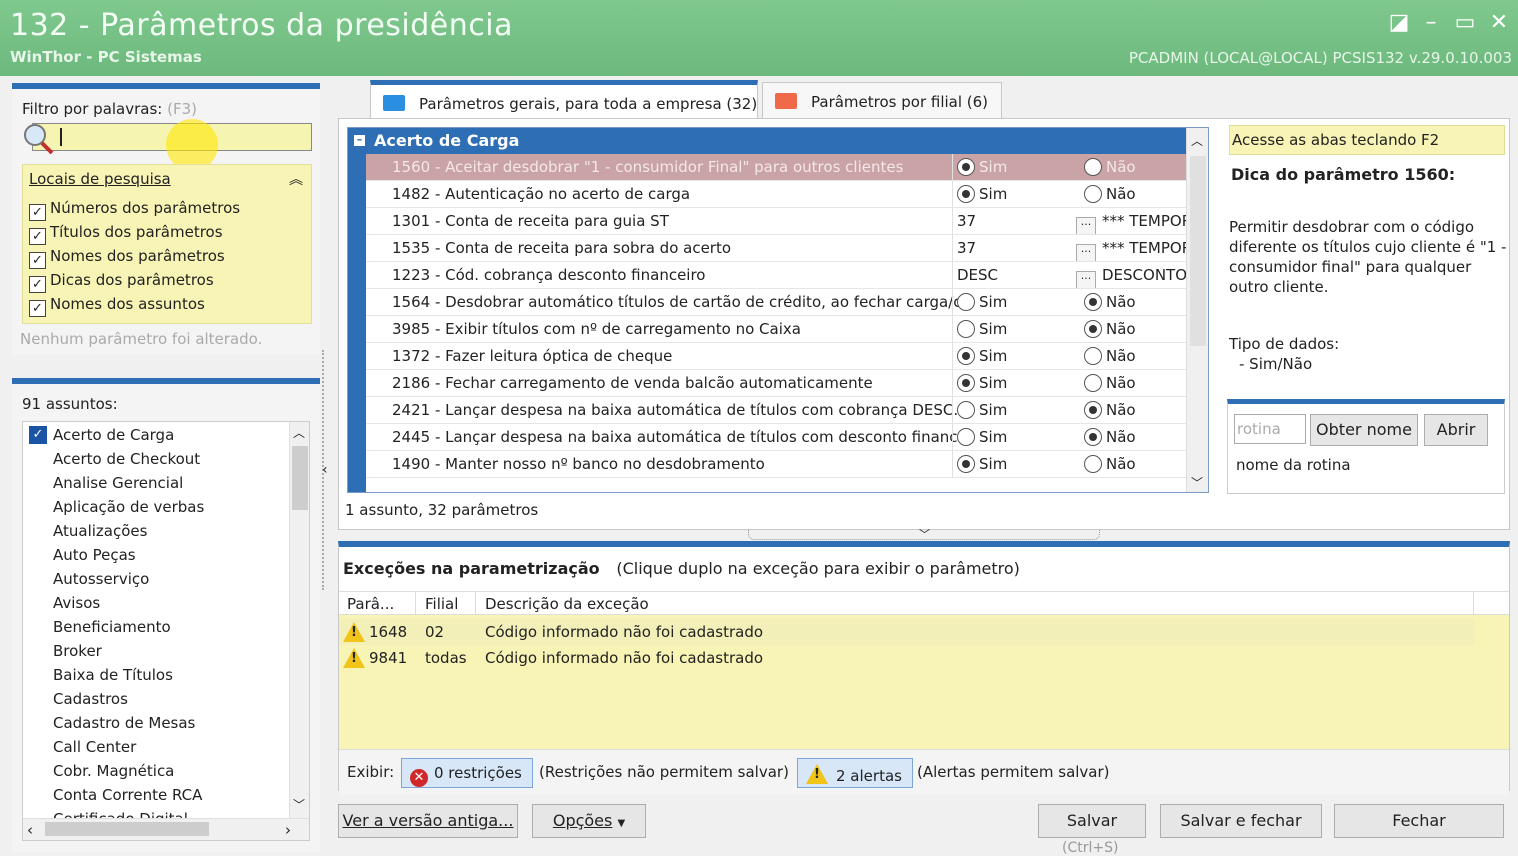  Describe the element at coordinates (288, 830) in the screenshot. I see `scroll-right-icon: ›` at that location.